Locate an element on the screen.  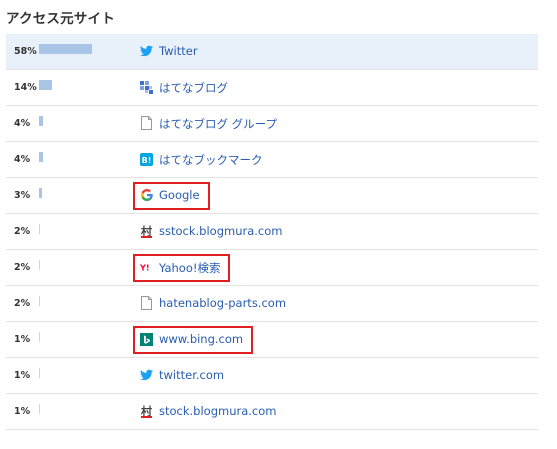
svg-text: B! is located at coordinates (147, 160).